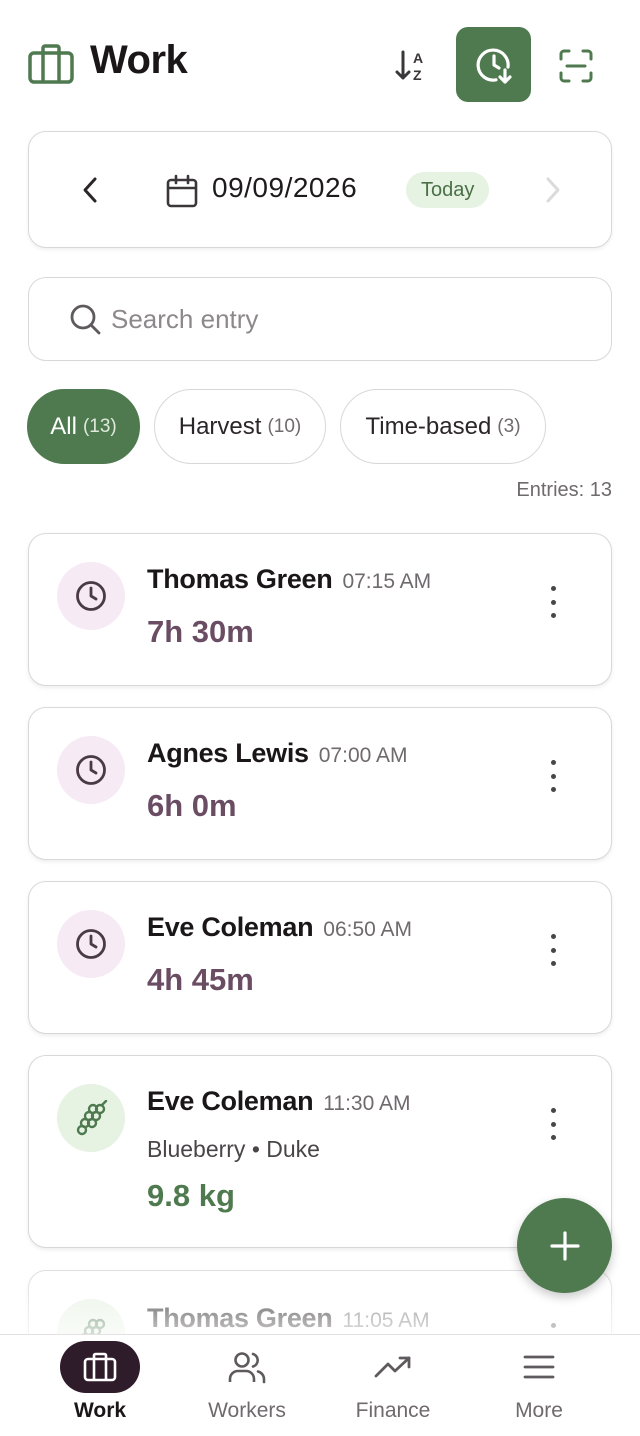 Image resolution: width=640 pixels, height=1436 pixels. I want to click on previous-day-button, so click(91, 190).